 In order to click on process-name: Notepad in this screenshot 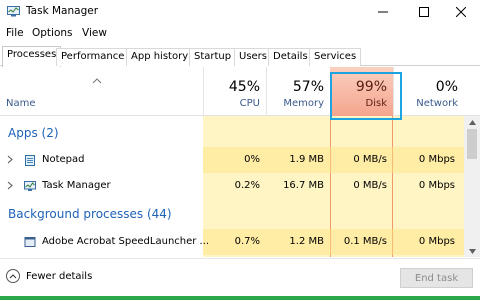, I will do `click(63, 159)`.